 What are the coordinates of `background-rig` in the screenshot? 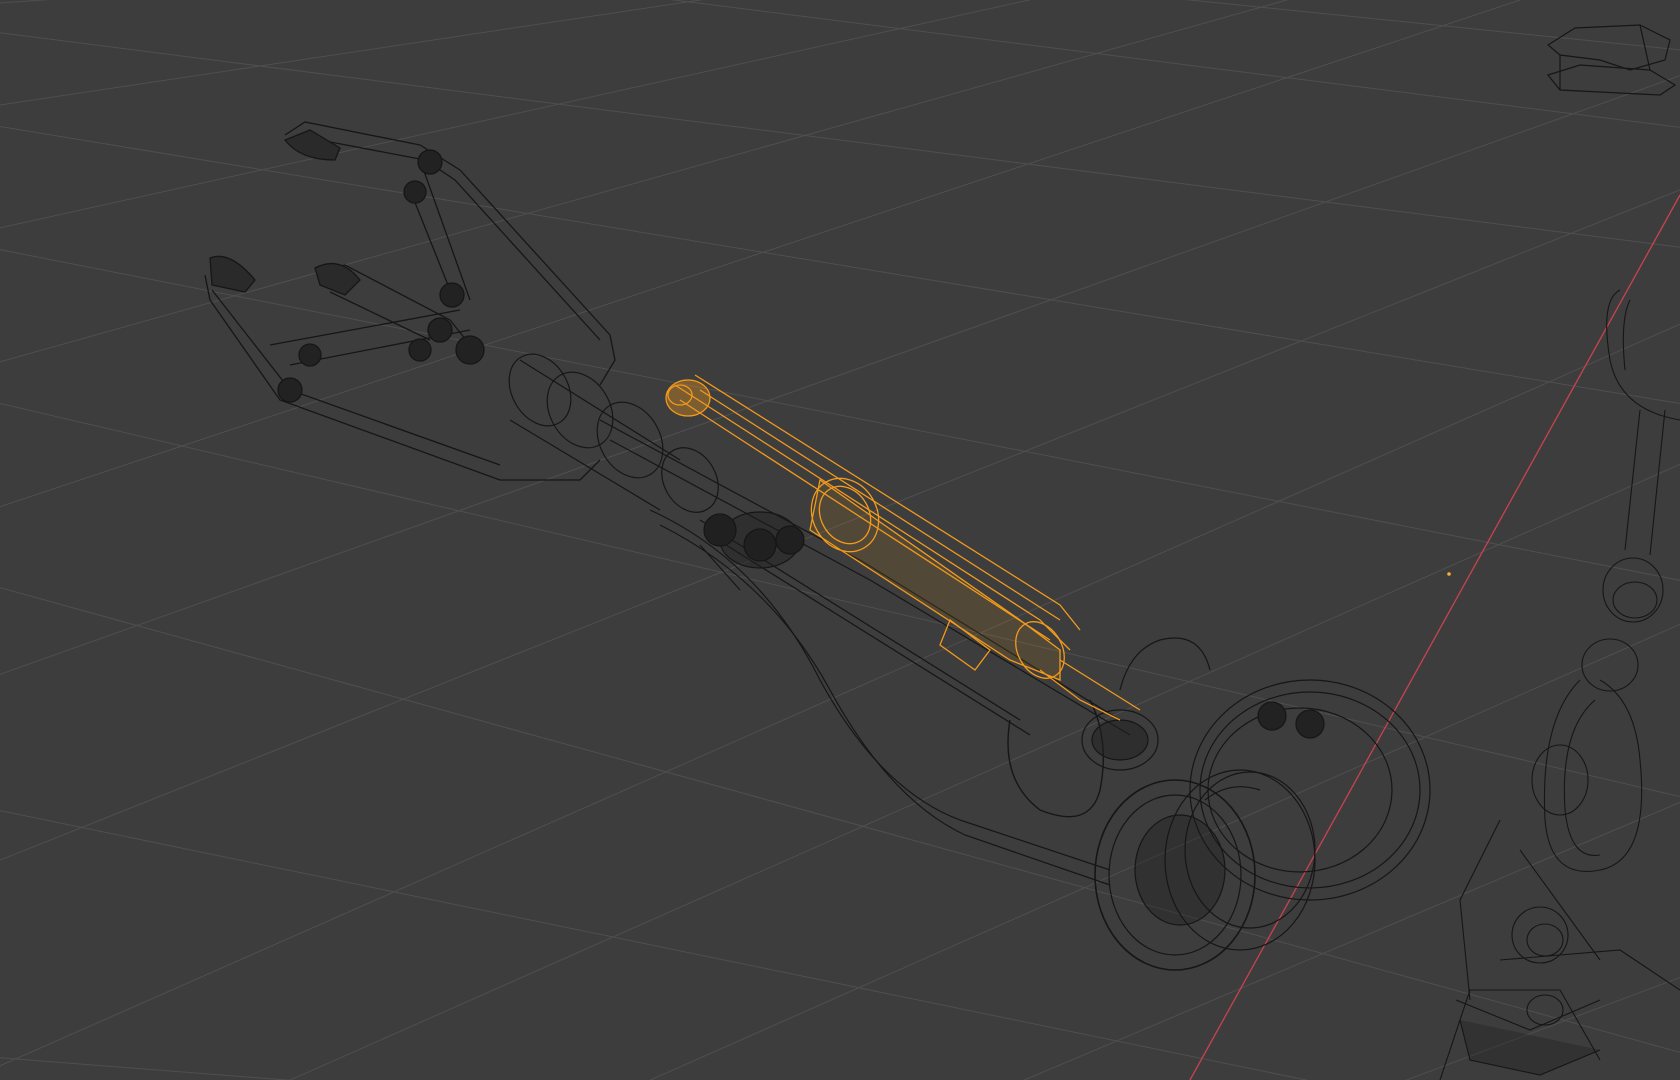 It's located at (1559, 684).